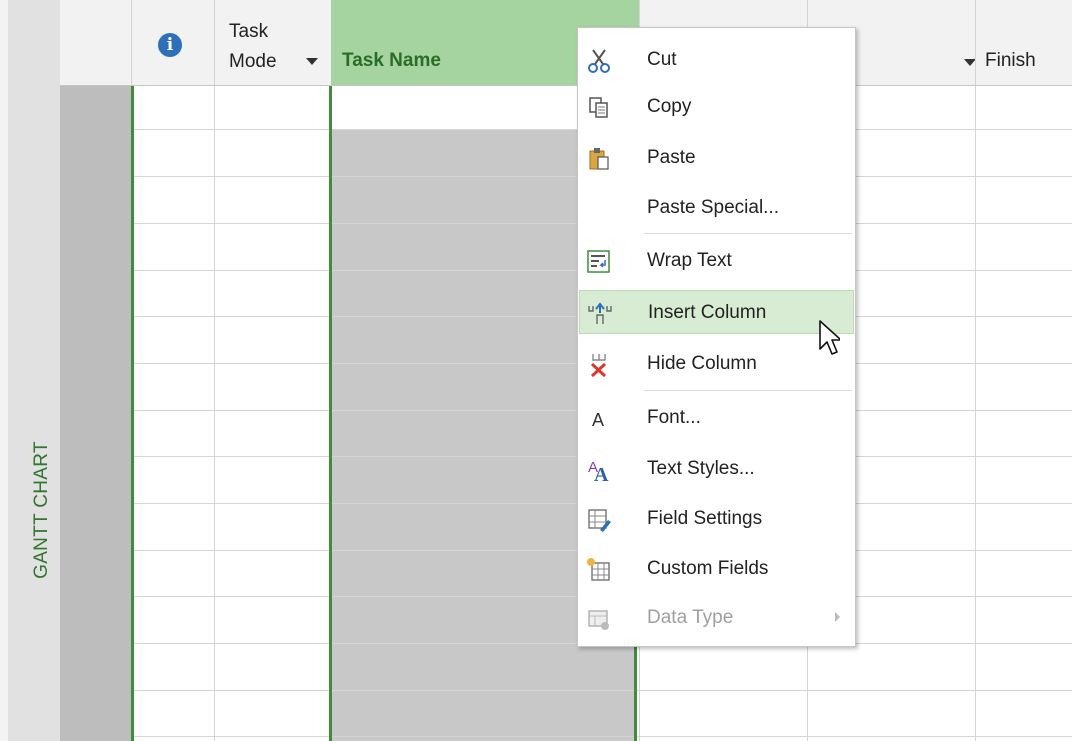 This screenshot has height=741, width=1072. What do you see at coordinates (598, 107) in the screenshot?
I see `copy-icon` at bounding box center [598, 107].